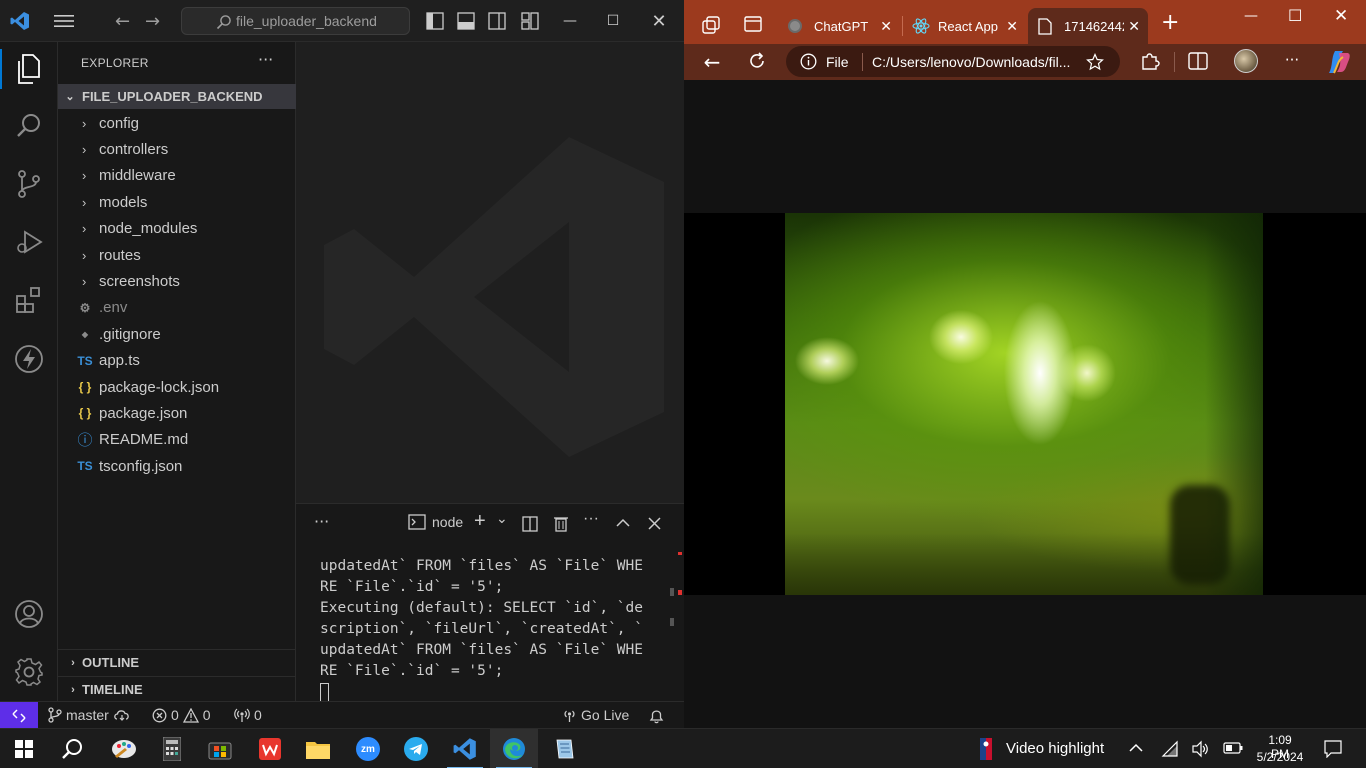 The height and width of the screenshot is (768, 1366). I want to click on tree-file: TS app.ts, so click(177, 361).